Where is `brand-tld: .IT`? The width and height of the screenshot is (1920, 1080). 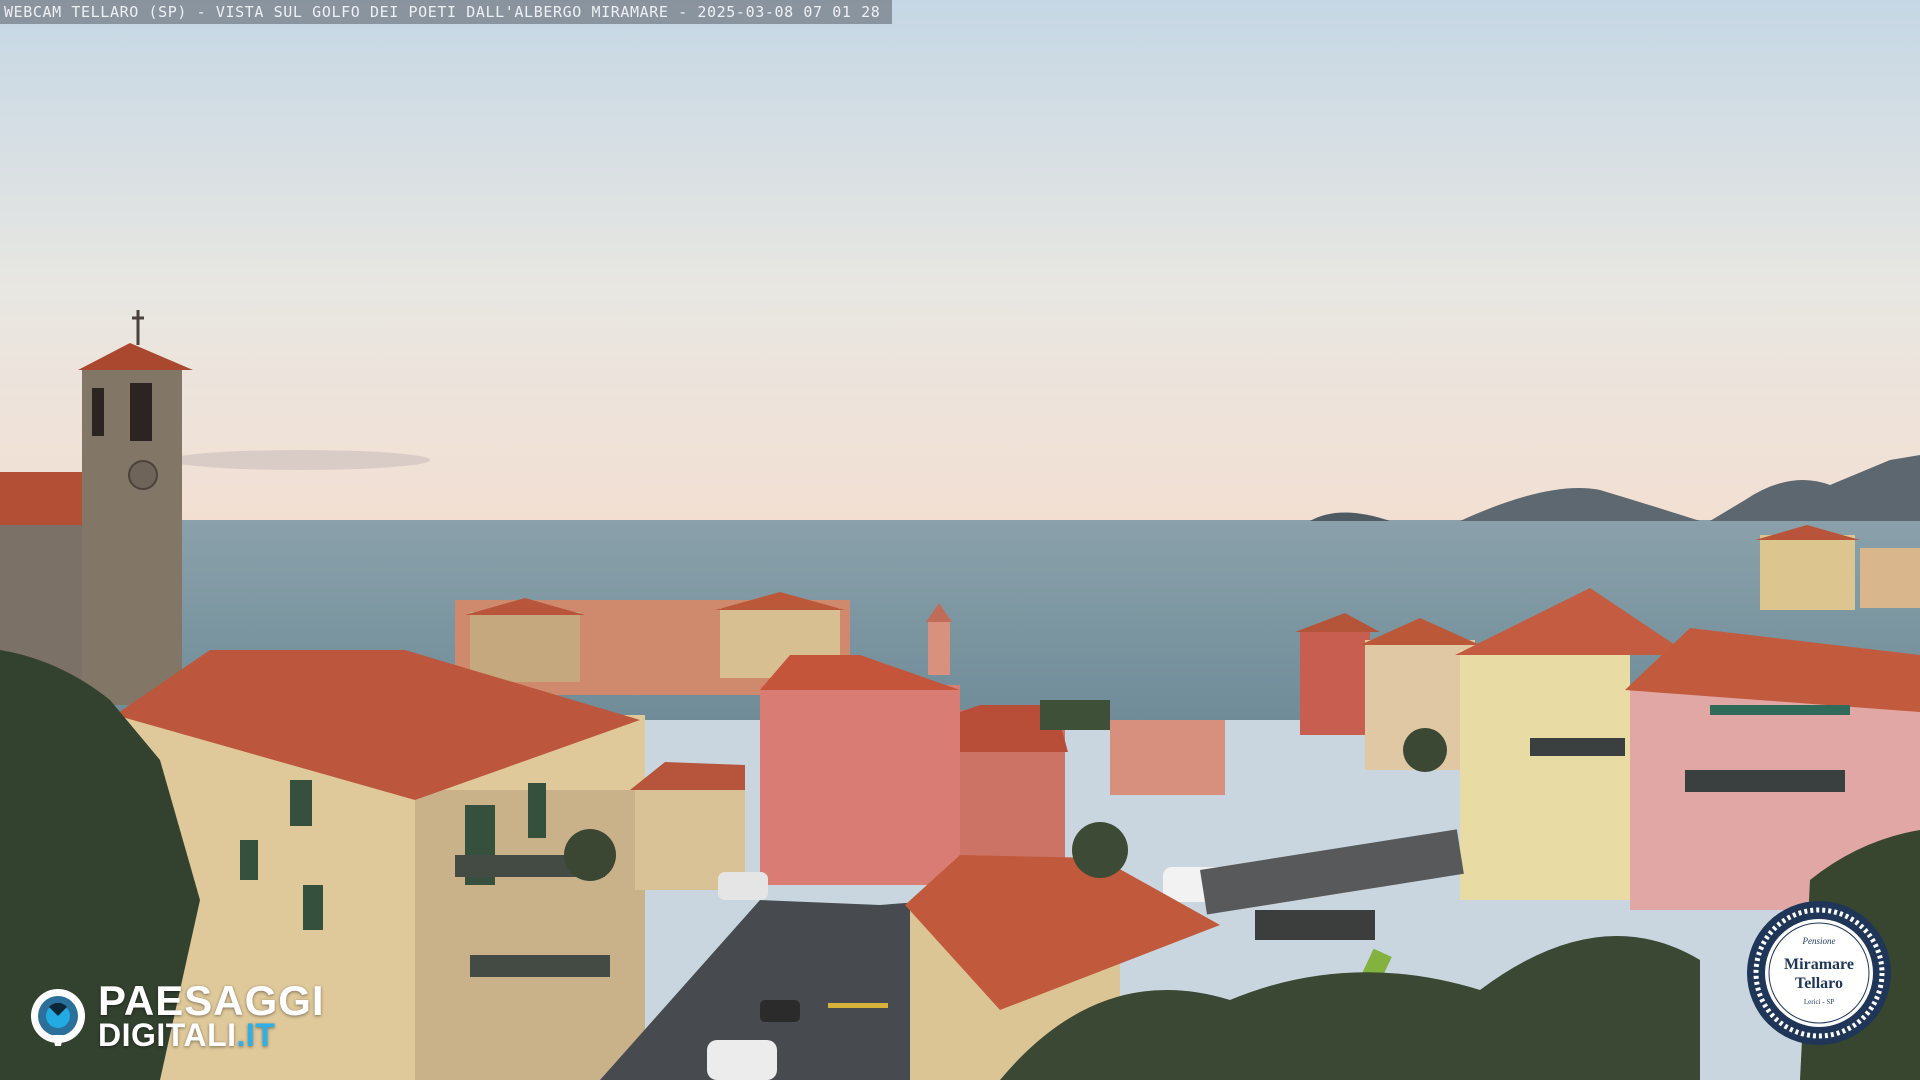
brand-tld: .IT is located at coordinates (256, 1035).